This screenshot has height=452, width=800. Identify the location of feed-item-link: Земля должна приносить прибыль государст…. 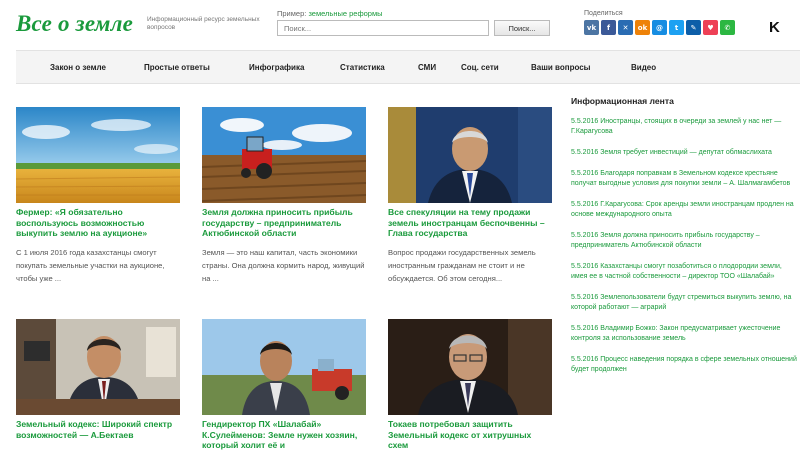
(665, 240).